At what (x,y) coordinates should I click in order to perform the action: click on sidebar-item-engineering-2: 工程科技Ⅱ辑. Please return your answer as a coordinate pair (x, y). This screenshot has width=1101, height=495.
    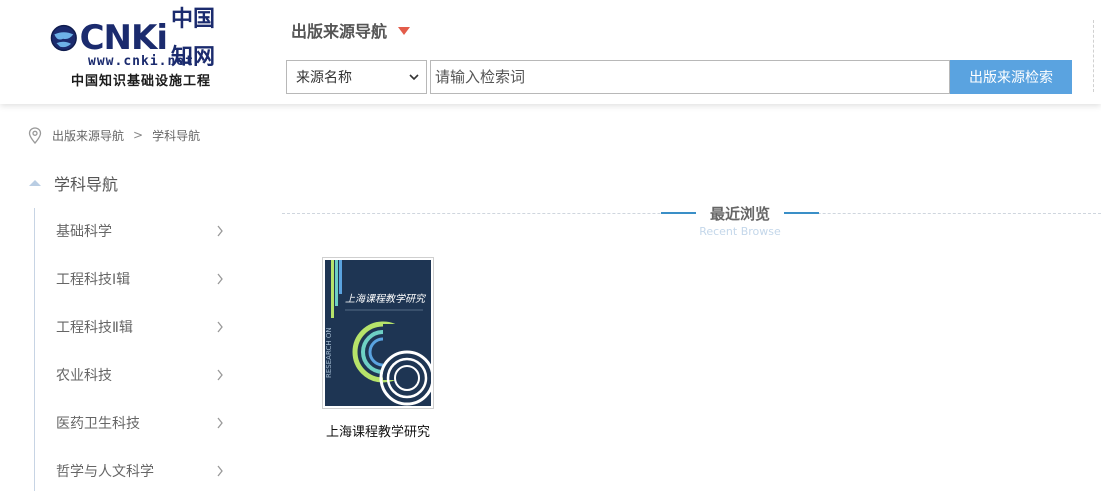
    Looking at the image, I should click on (132, 327).